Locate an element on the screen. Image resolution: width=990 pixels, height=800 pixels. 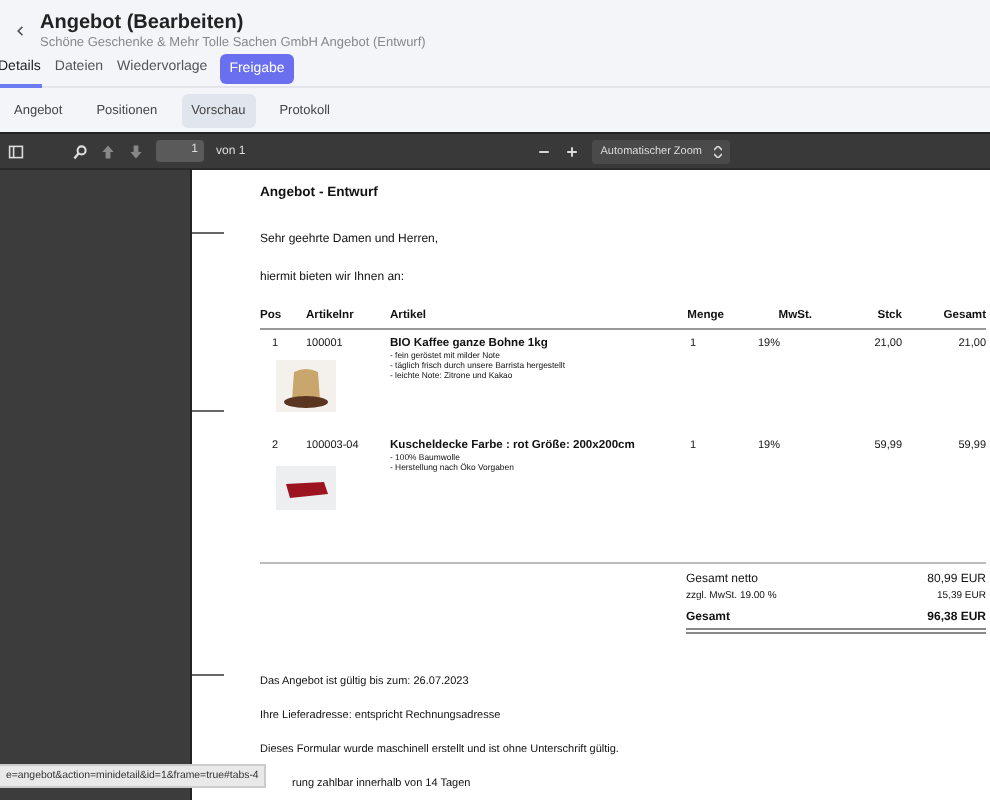
arrow-up-icon is located at coordinates (108, 151).